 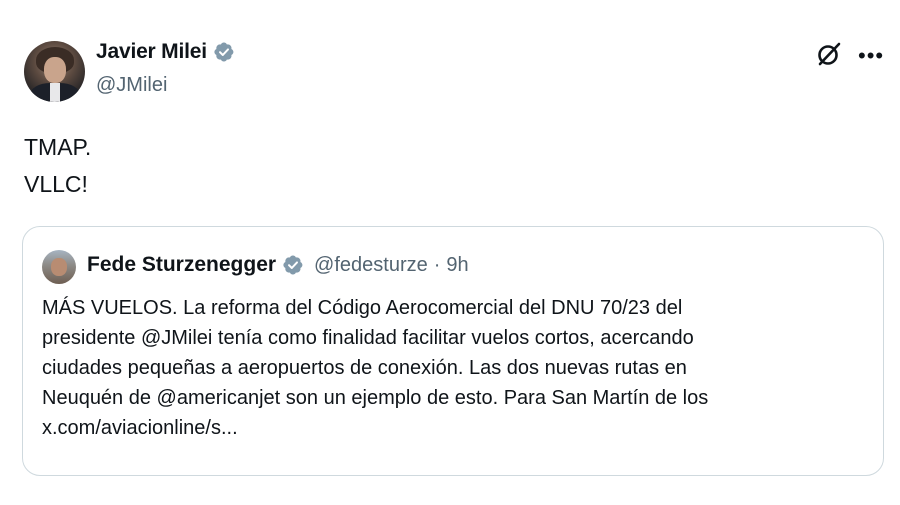 I want to click on author-handle: @JMilei, so click(x=131, y=85).